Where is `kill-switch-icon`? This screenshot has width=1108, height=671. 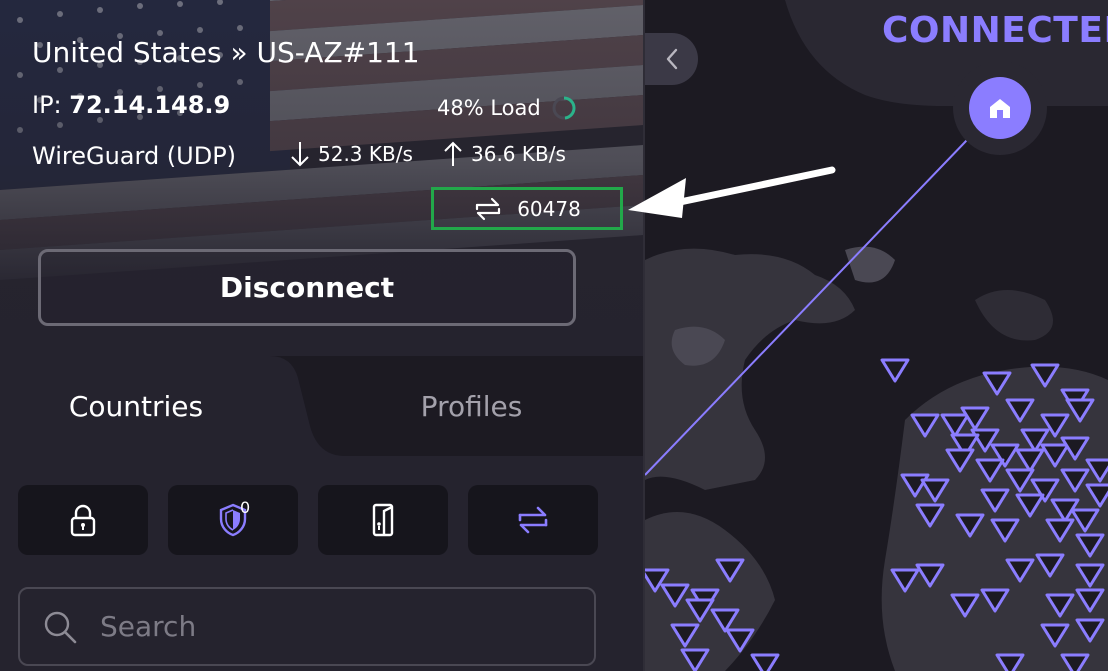
kill-switch-icon is located at coordinates (383, 520).